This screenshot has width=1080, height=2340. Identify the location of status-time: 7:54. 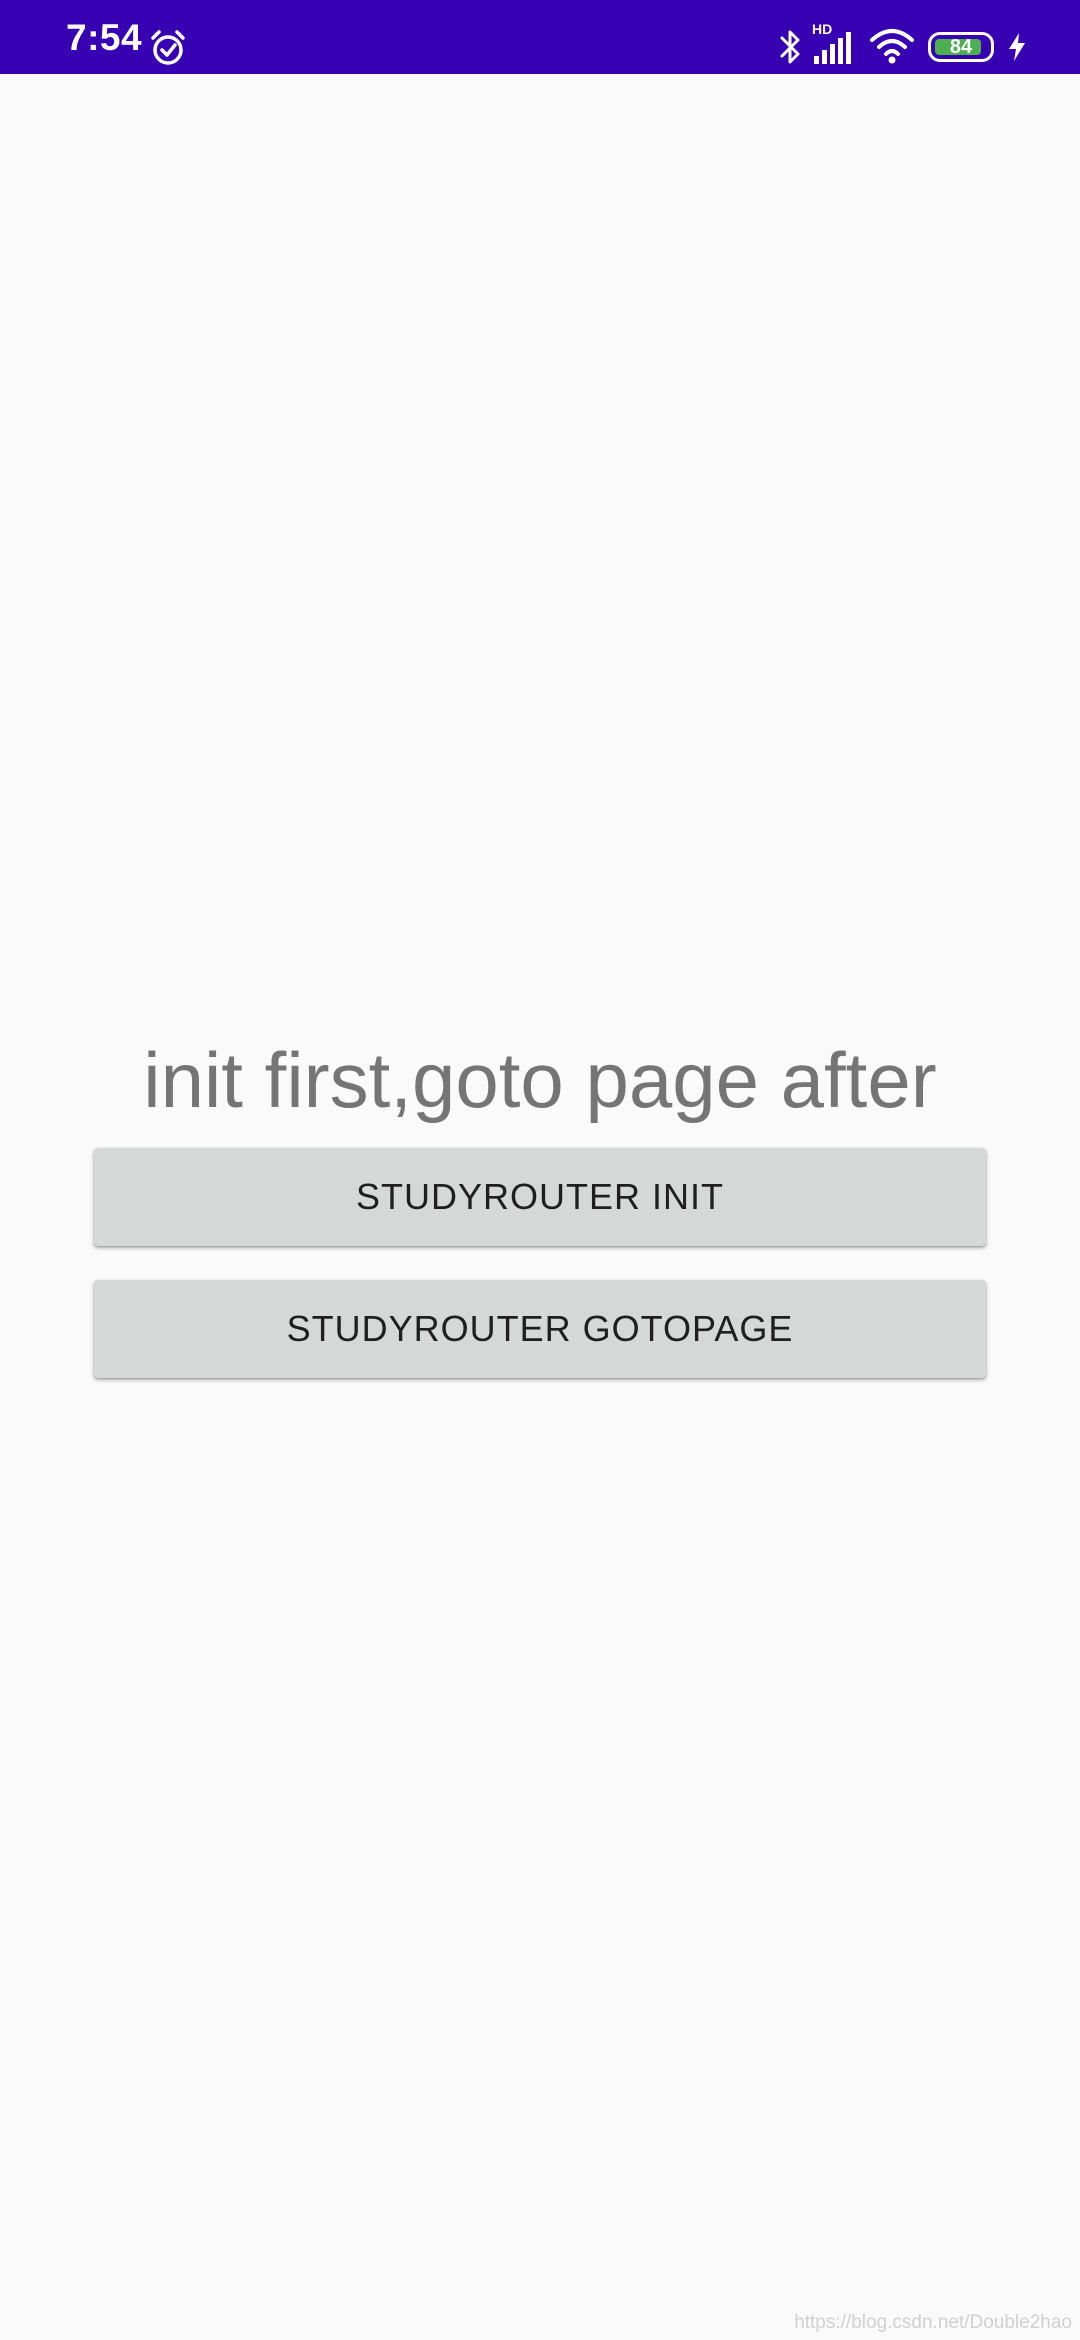
(104, 37).